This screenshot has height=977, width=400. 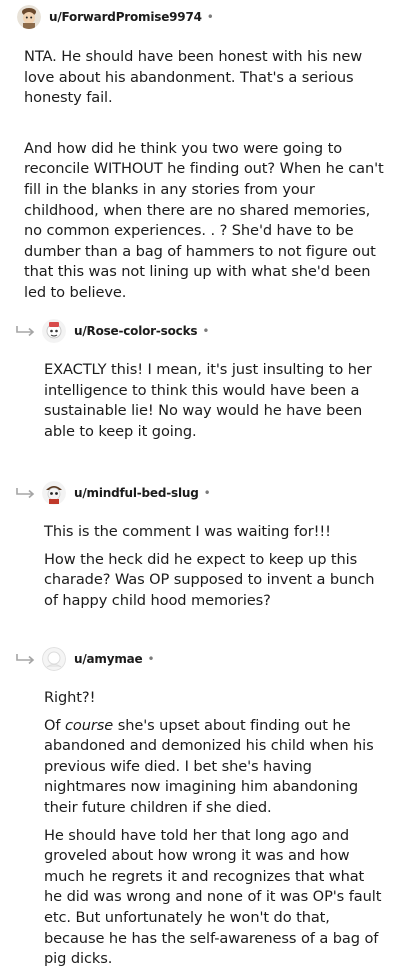 I want to click on text-segment: Of, so click(x=54, y=725).